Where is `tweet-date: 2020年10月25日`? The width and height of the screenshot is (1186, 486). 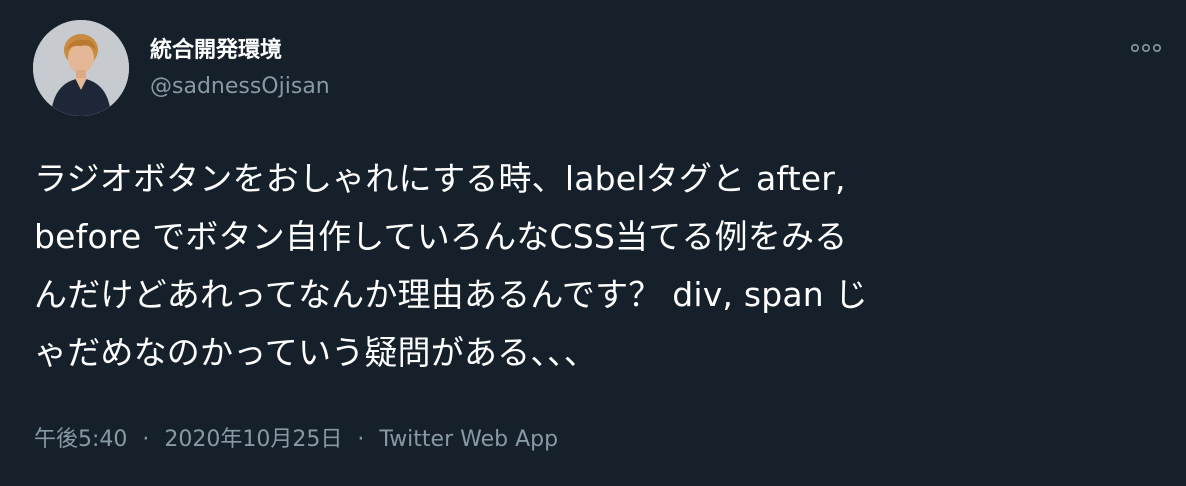 tweet-date: 2020年10月25日 is located at coordinates (253, 439).